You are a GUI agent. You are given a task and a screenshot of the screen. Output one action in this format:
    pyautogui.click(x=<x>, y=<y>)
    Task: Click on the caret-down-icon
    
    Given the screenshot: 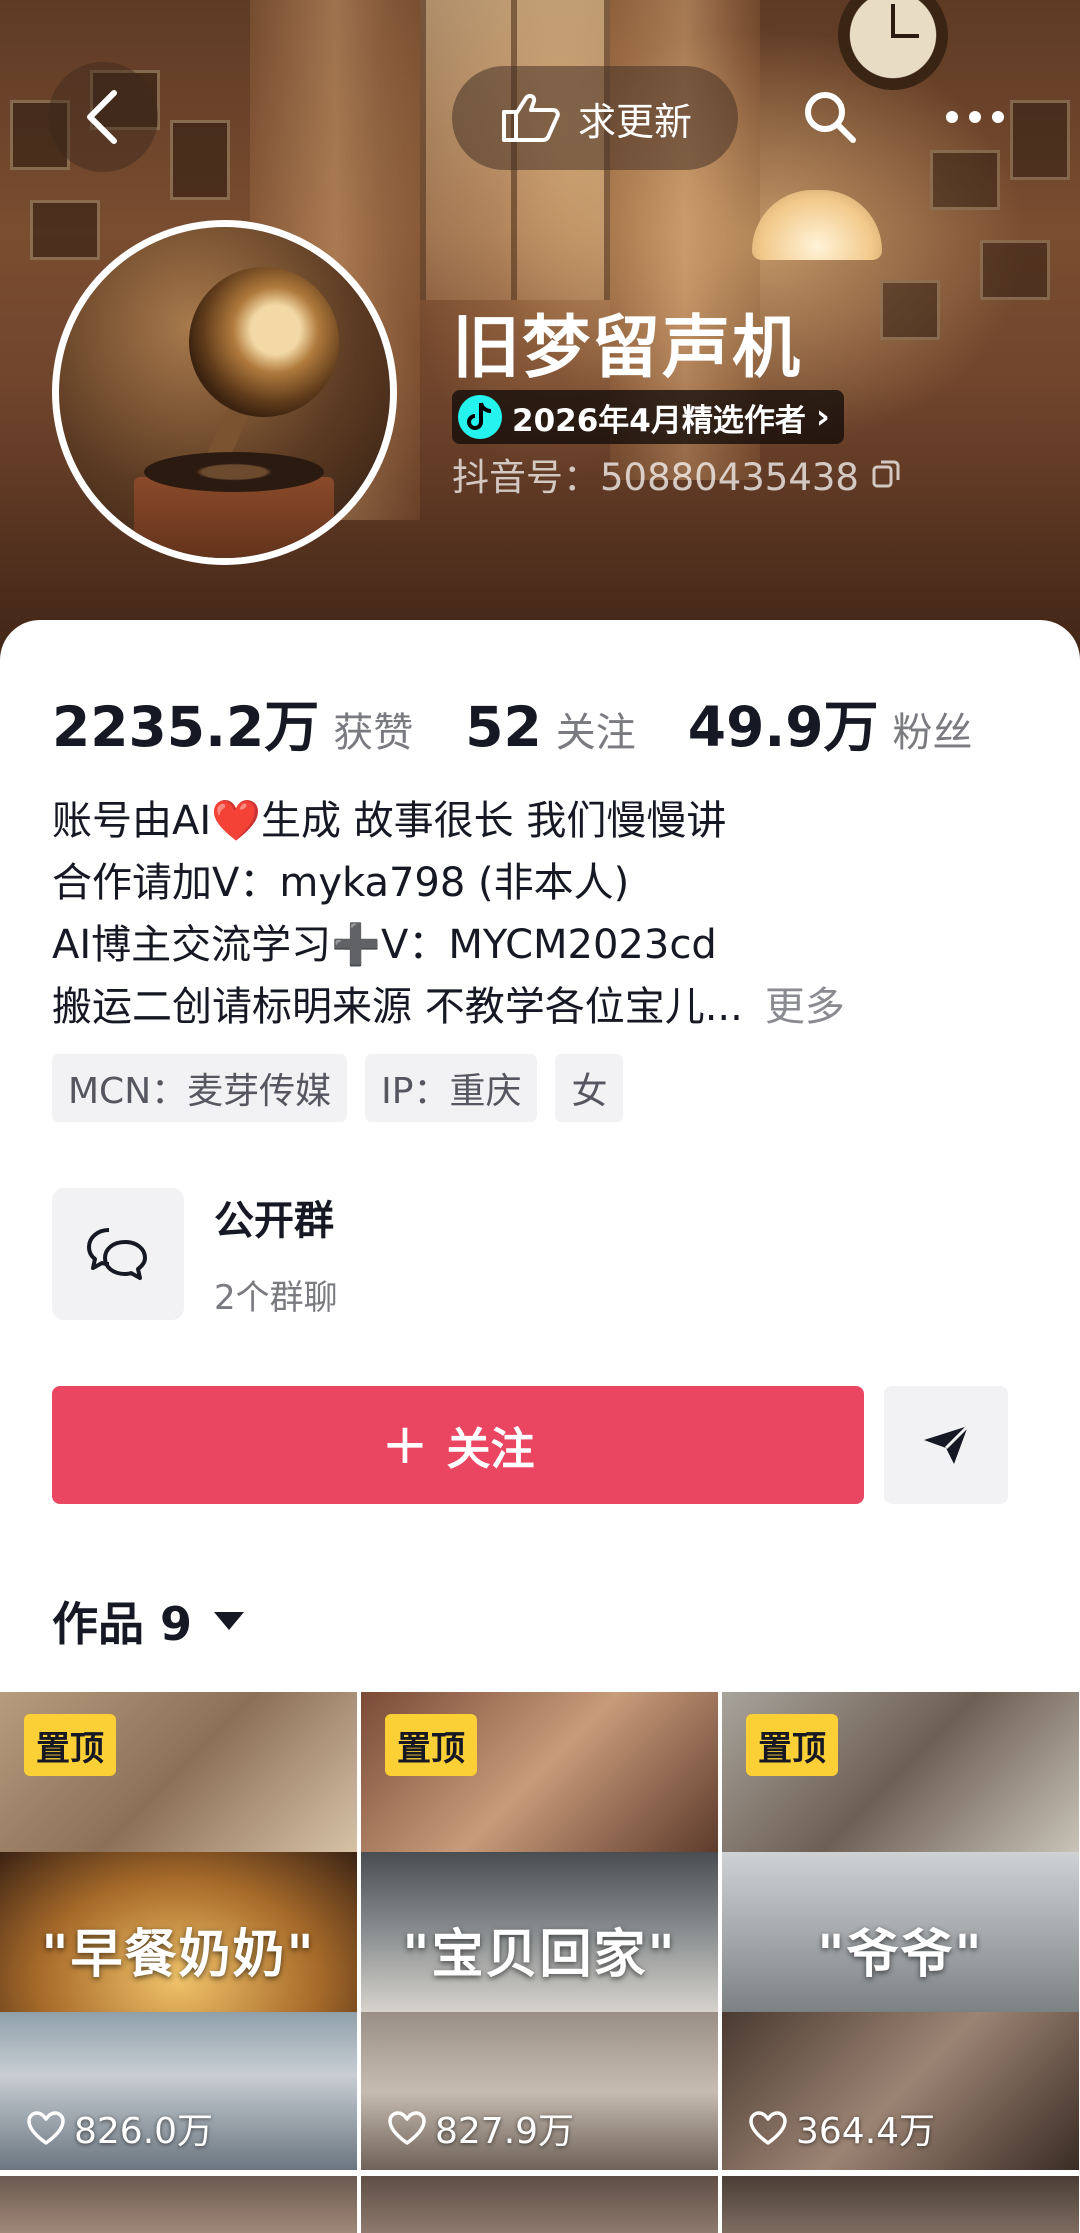 What is the action you would take?
    pyautogui.click(x=229, y=1621)
    